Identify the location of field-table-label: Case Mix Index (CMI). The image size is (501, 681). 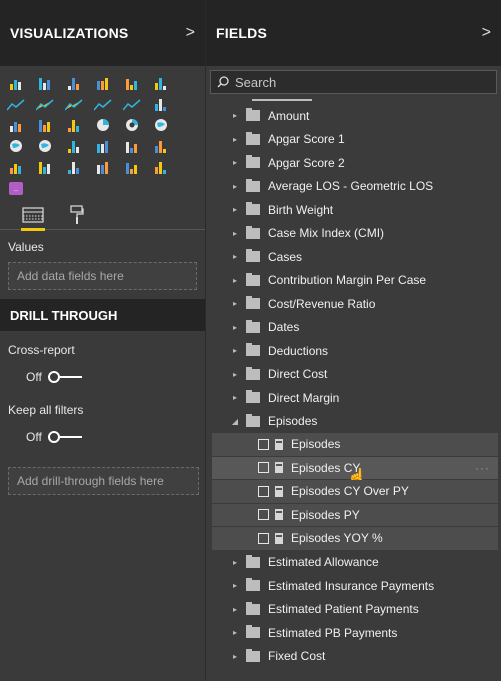
(326, 233).